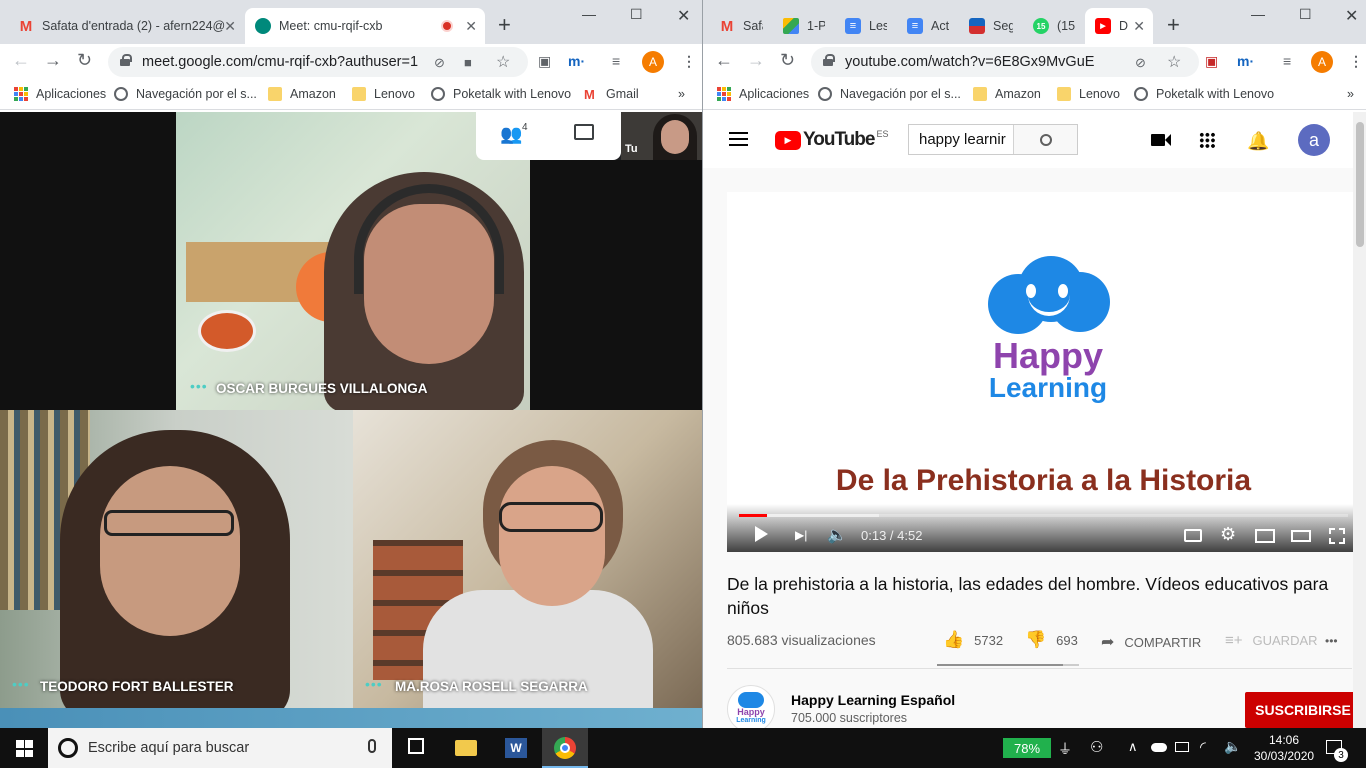 The height and width of the screenshot is (768, 1366). What do you see at coordinates (1303, 710) in the screenshot?
I see `subscribe-button: SUSCRIBIRSE` at bounding box center [1303, 710].